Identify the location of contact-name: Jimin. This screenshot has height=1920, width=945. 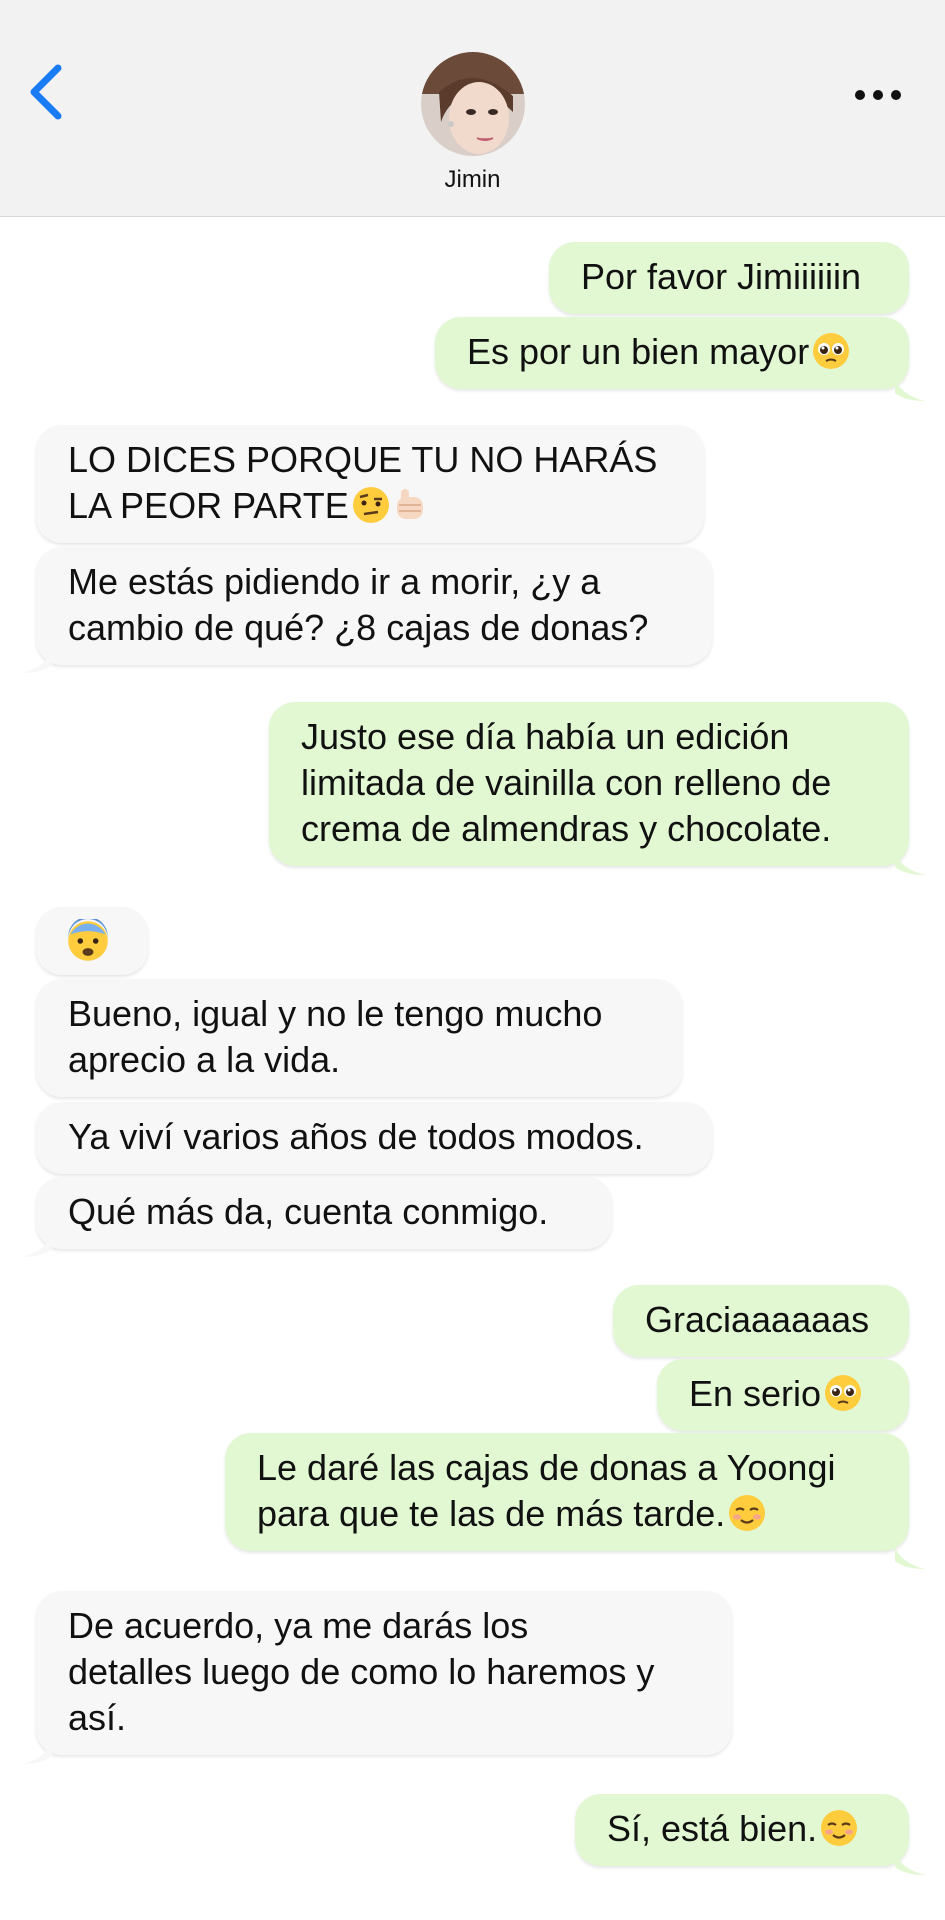
(472, 180).